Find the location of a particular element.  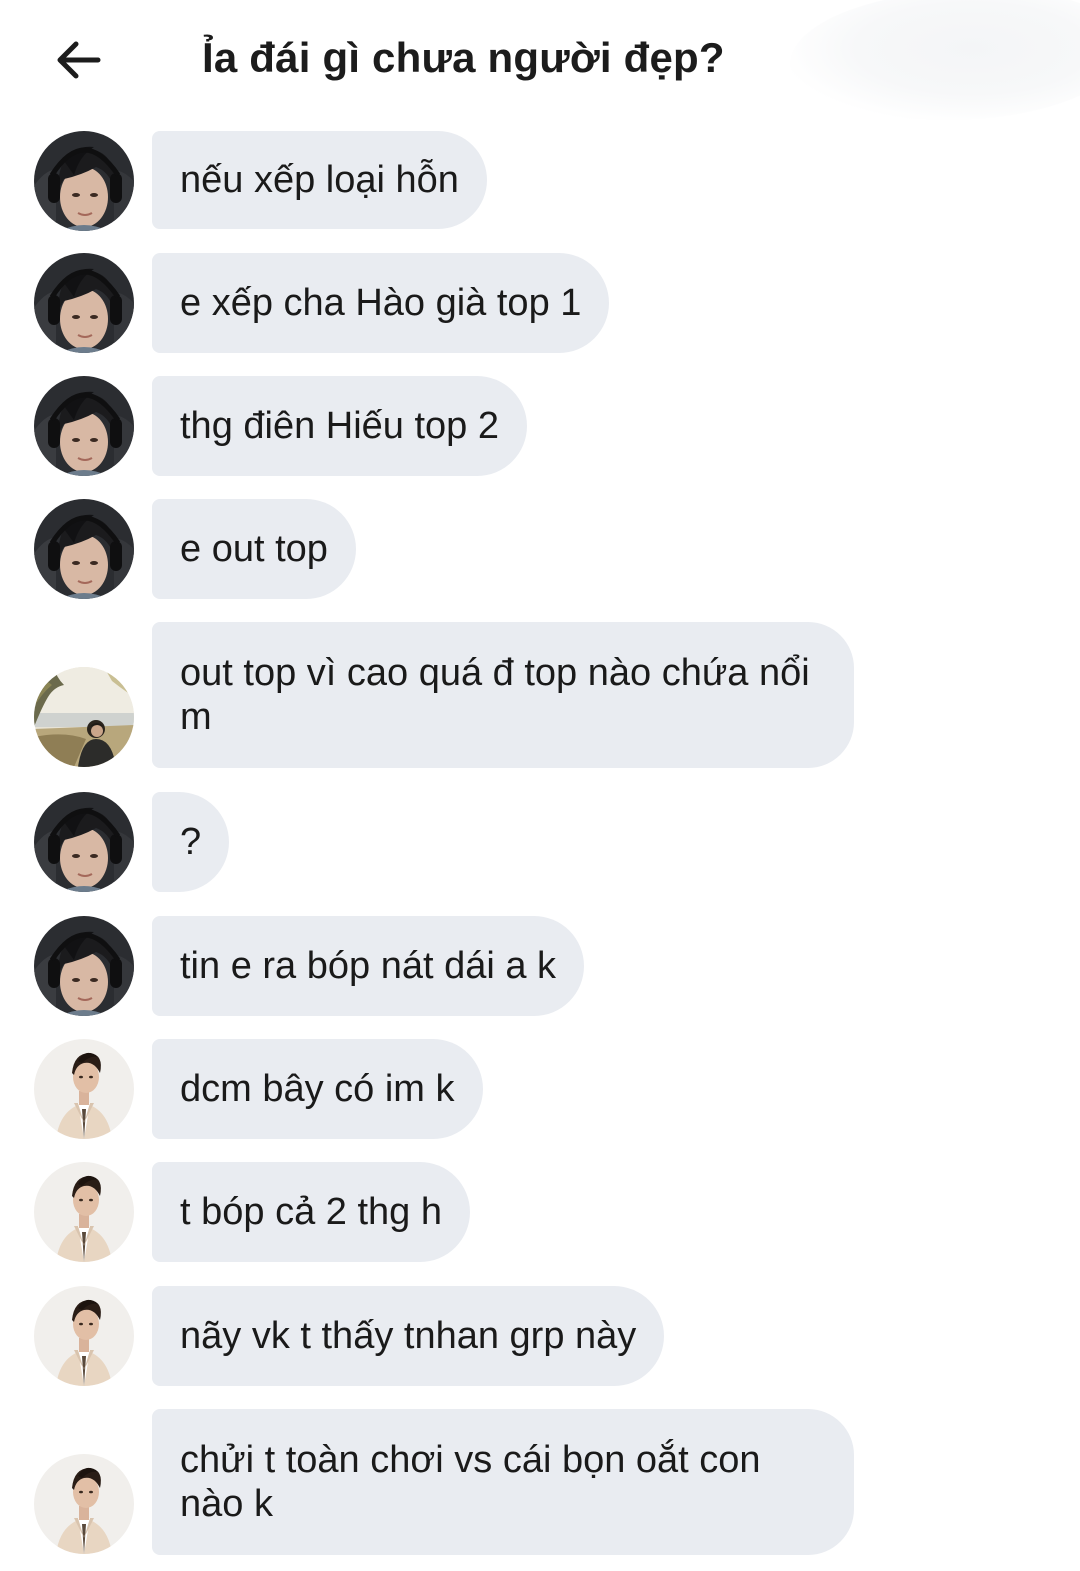

message-text: nãy vk t thấy tnhan grp này is located at coordinates (408, 1336).